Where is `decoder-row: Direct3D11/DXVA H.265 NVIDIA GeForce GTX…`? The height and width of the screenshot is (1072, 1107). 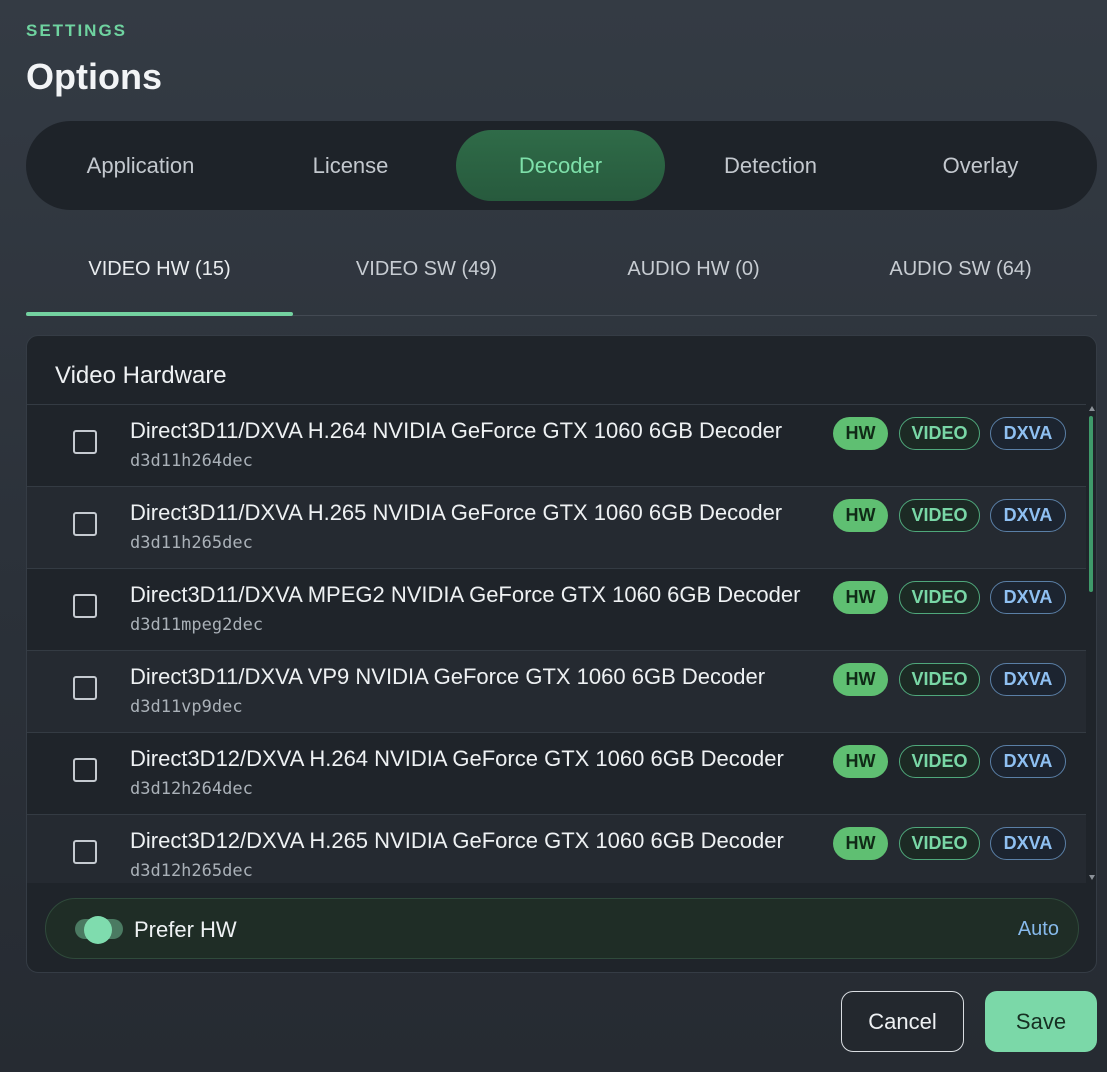 decoder-row: Direct3D11/DXVA H.265 NVIDIA GeForce GTX… is located at coordinates (556, 528).